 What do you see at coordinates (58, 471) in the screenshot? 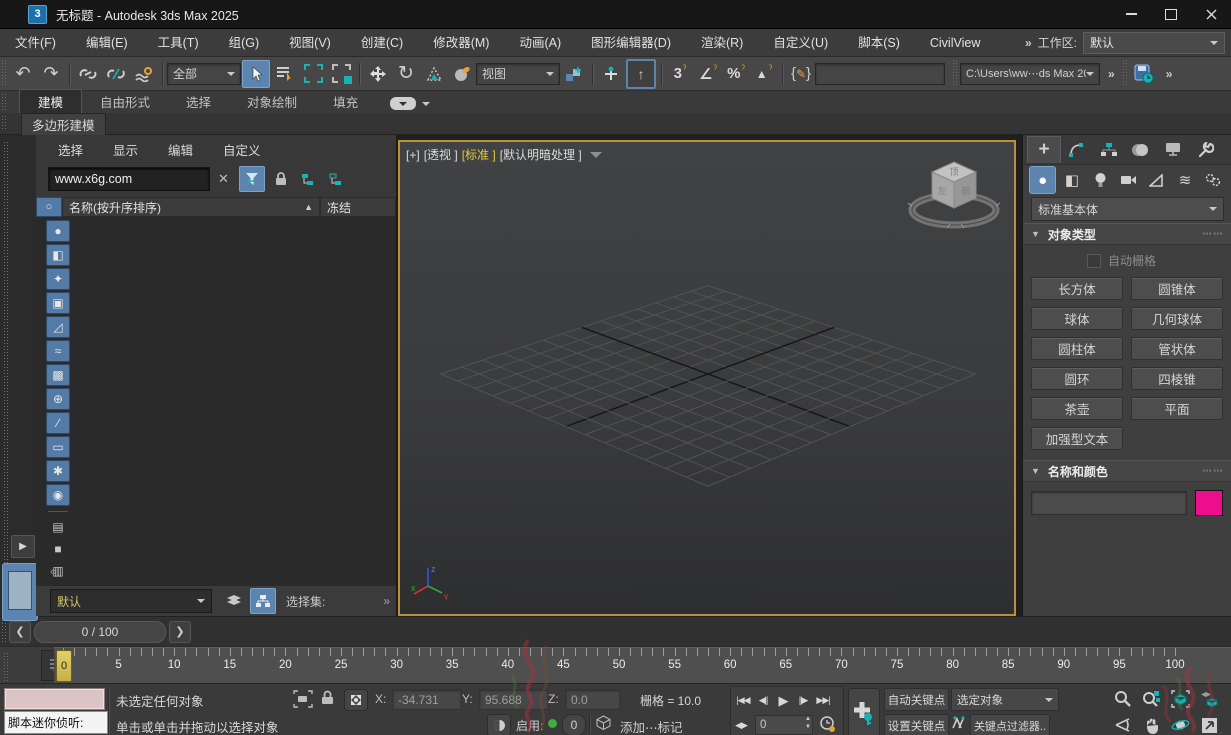
I see `display-particles-icon: ✱` at bounding box center [58, 471].